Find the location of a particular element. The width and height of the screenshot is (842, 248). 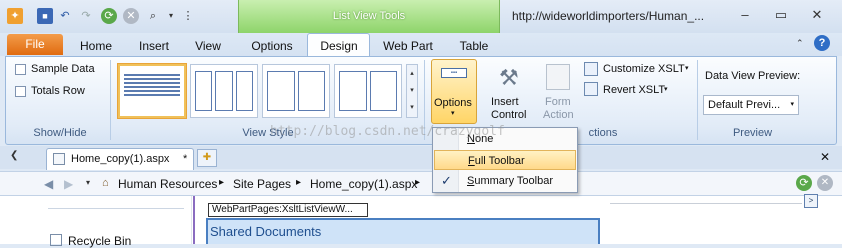

tools-icon: ⚒ is located at coordinates (509, 77).